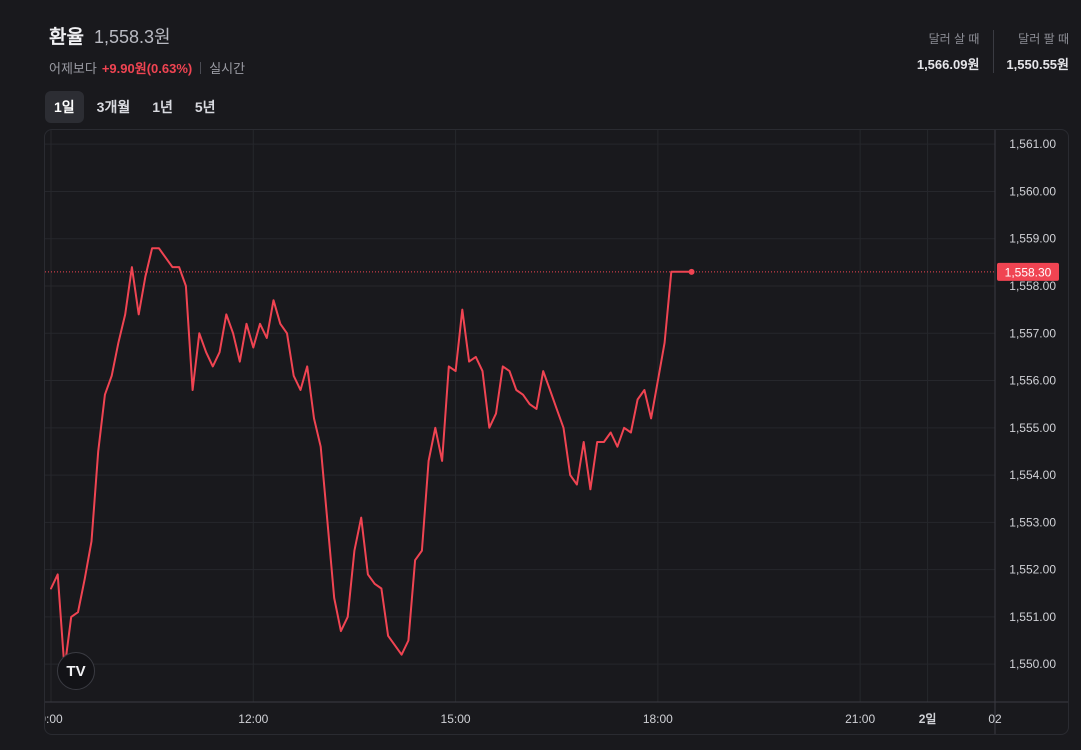 The image size is (1081, 750). What do you see at coordinates (954, 39) in the screenshot?
I see `buy-rate-label: 달러 살 때` at bounding box center [954, 39].